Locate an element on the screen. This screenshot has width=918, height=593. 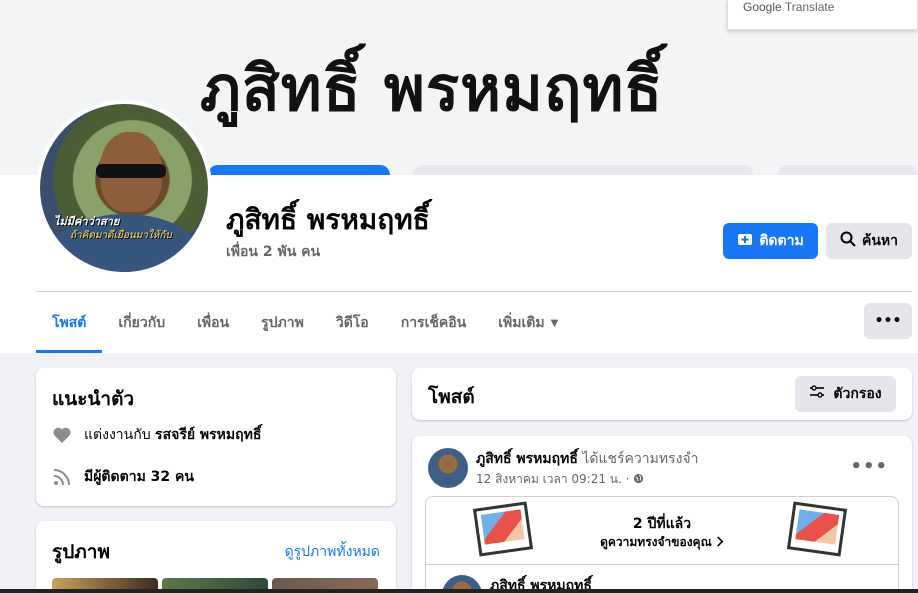
posts-header-card: โพสต์ ตัวกรอง is located at coordinates (662, 394).